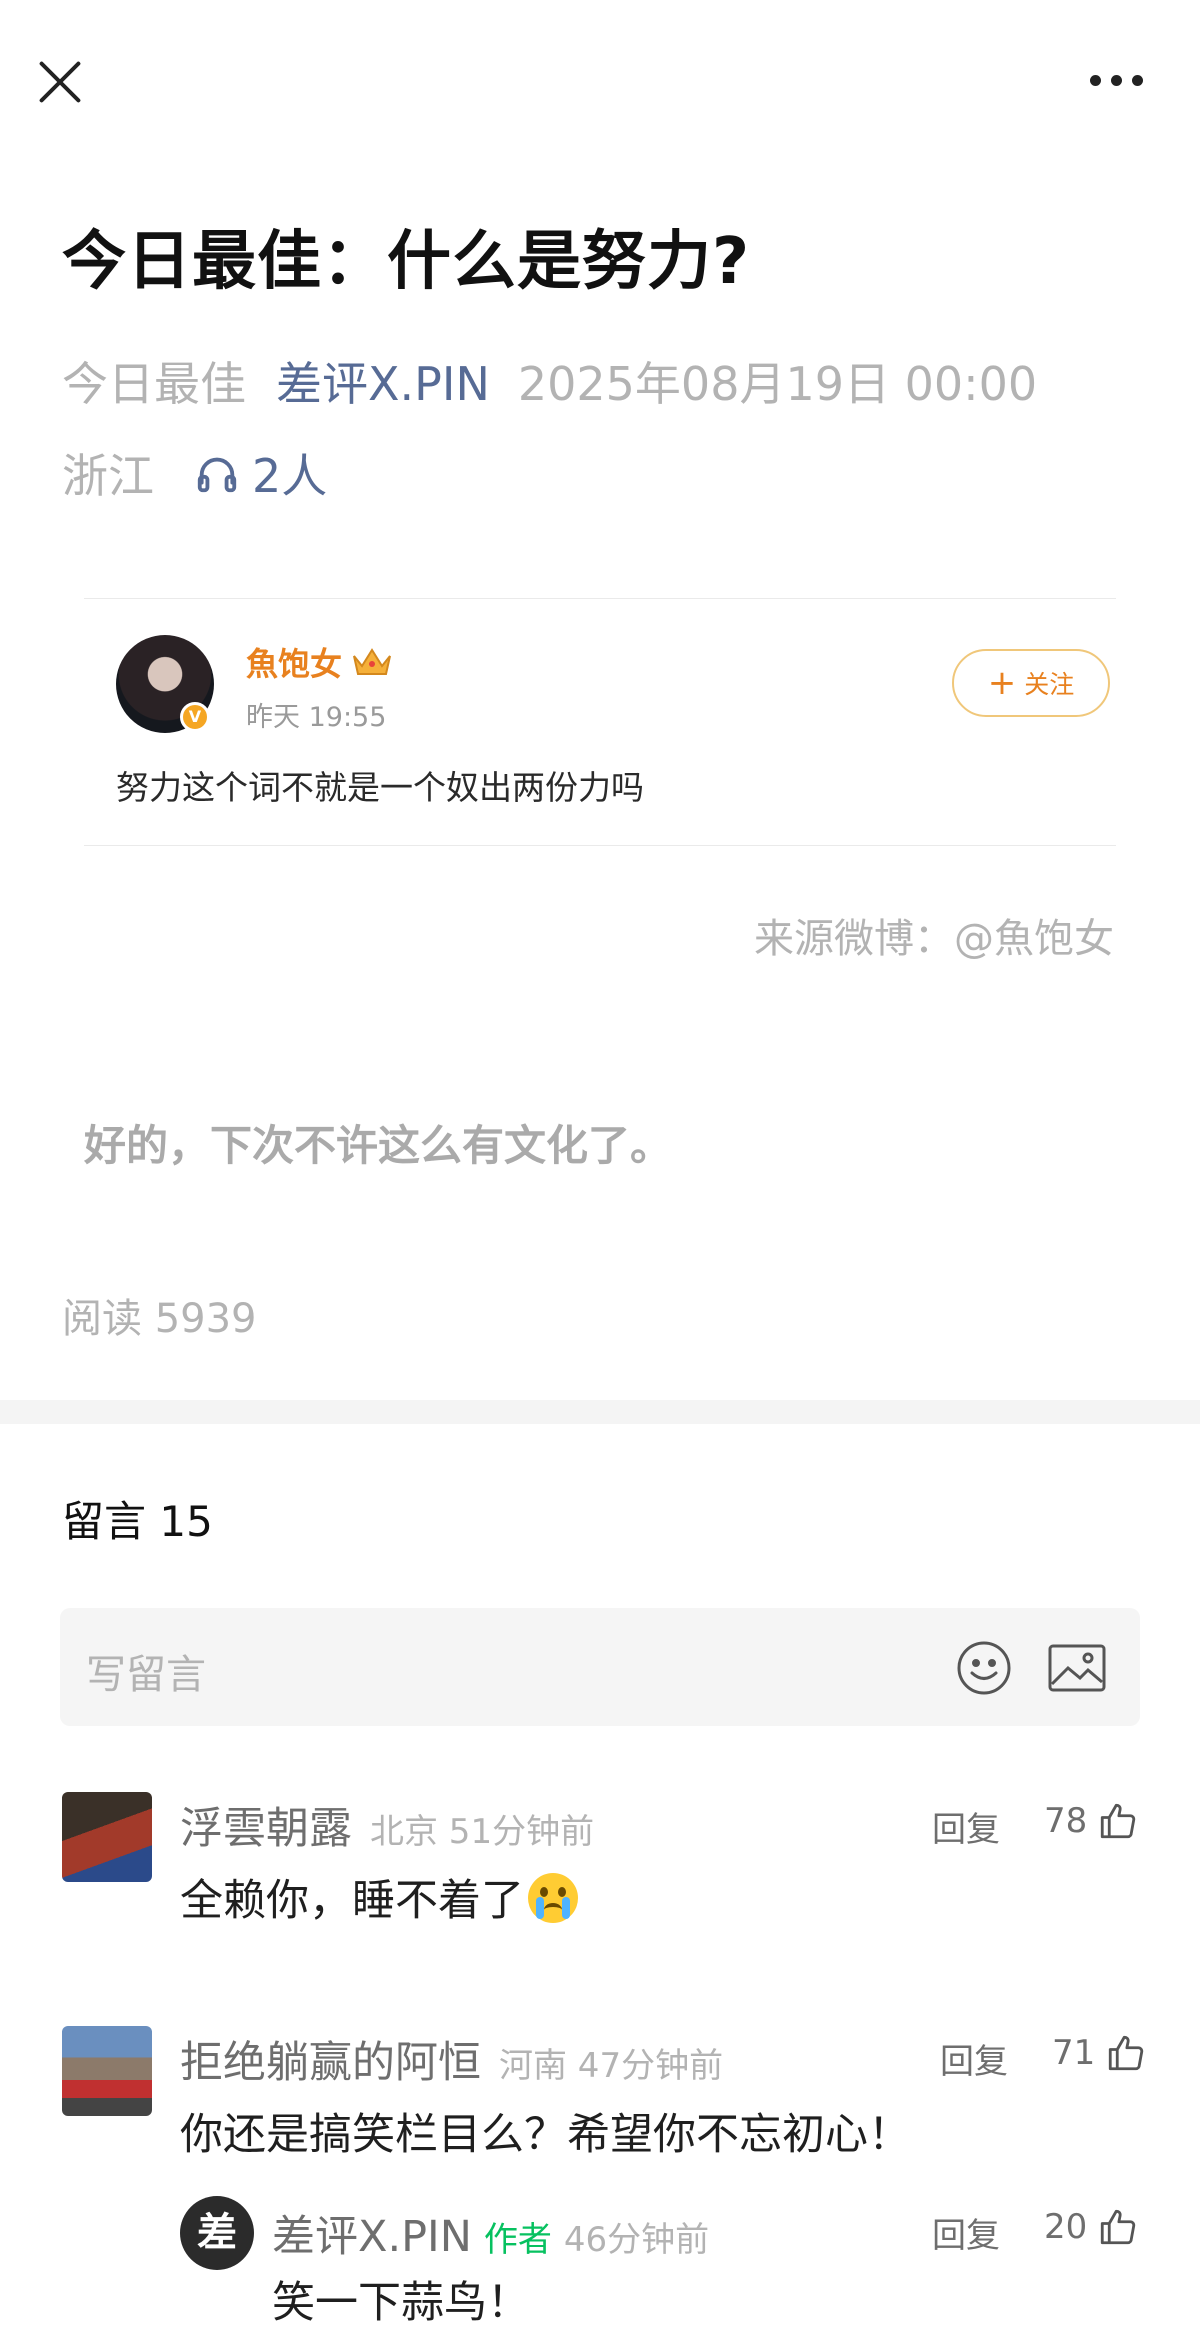  I want to click on follow-label: 关注, so click(1049, 684).